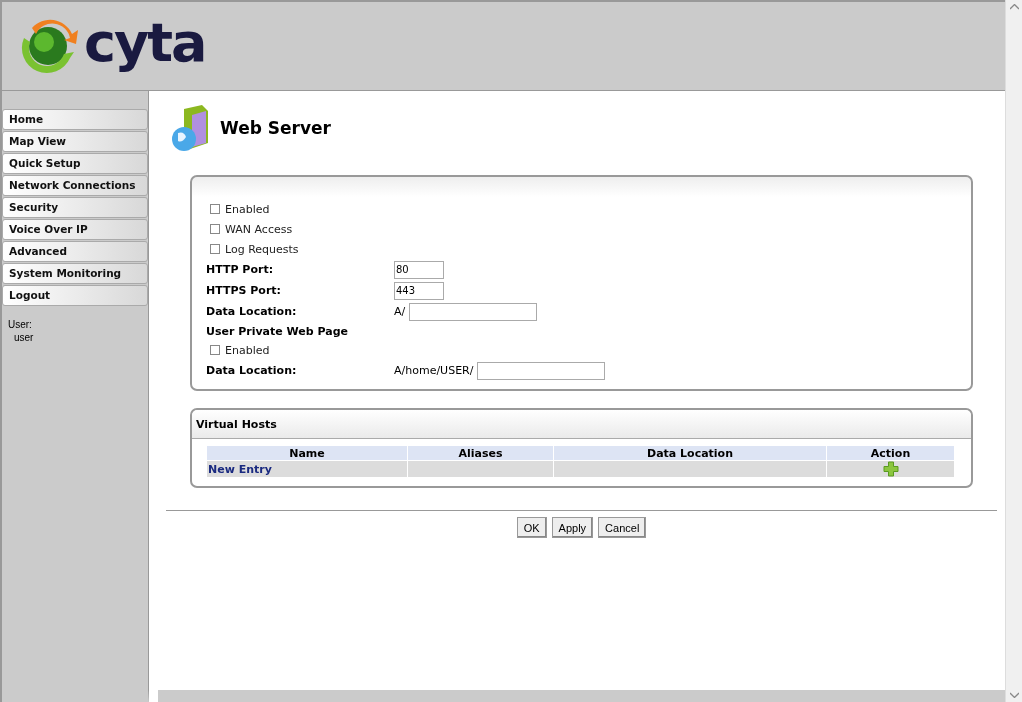  Describe the element at coordinates (572, 527) in the screenshot. I see `form-button: Apply` at that location.